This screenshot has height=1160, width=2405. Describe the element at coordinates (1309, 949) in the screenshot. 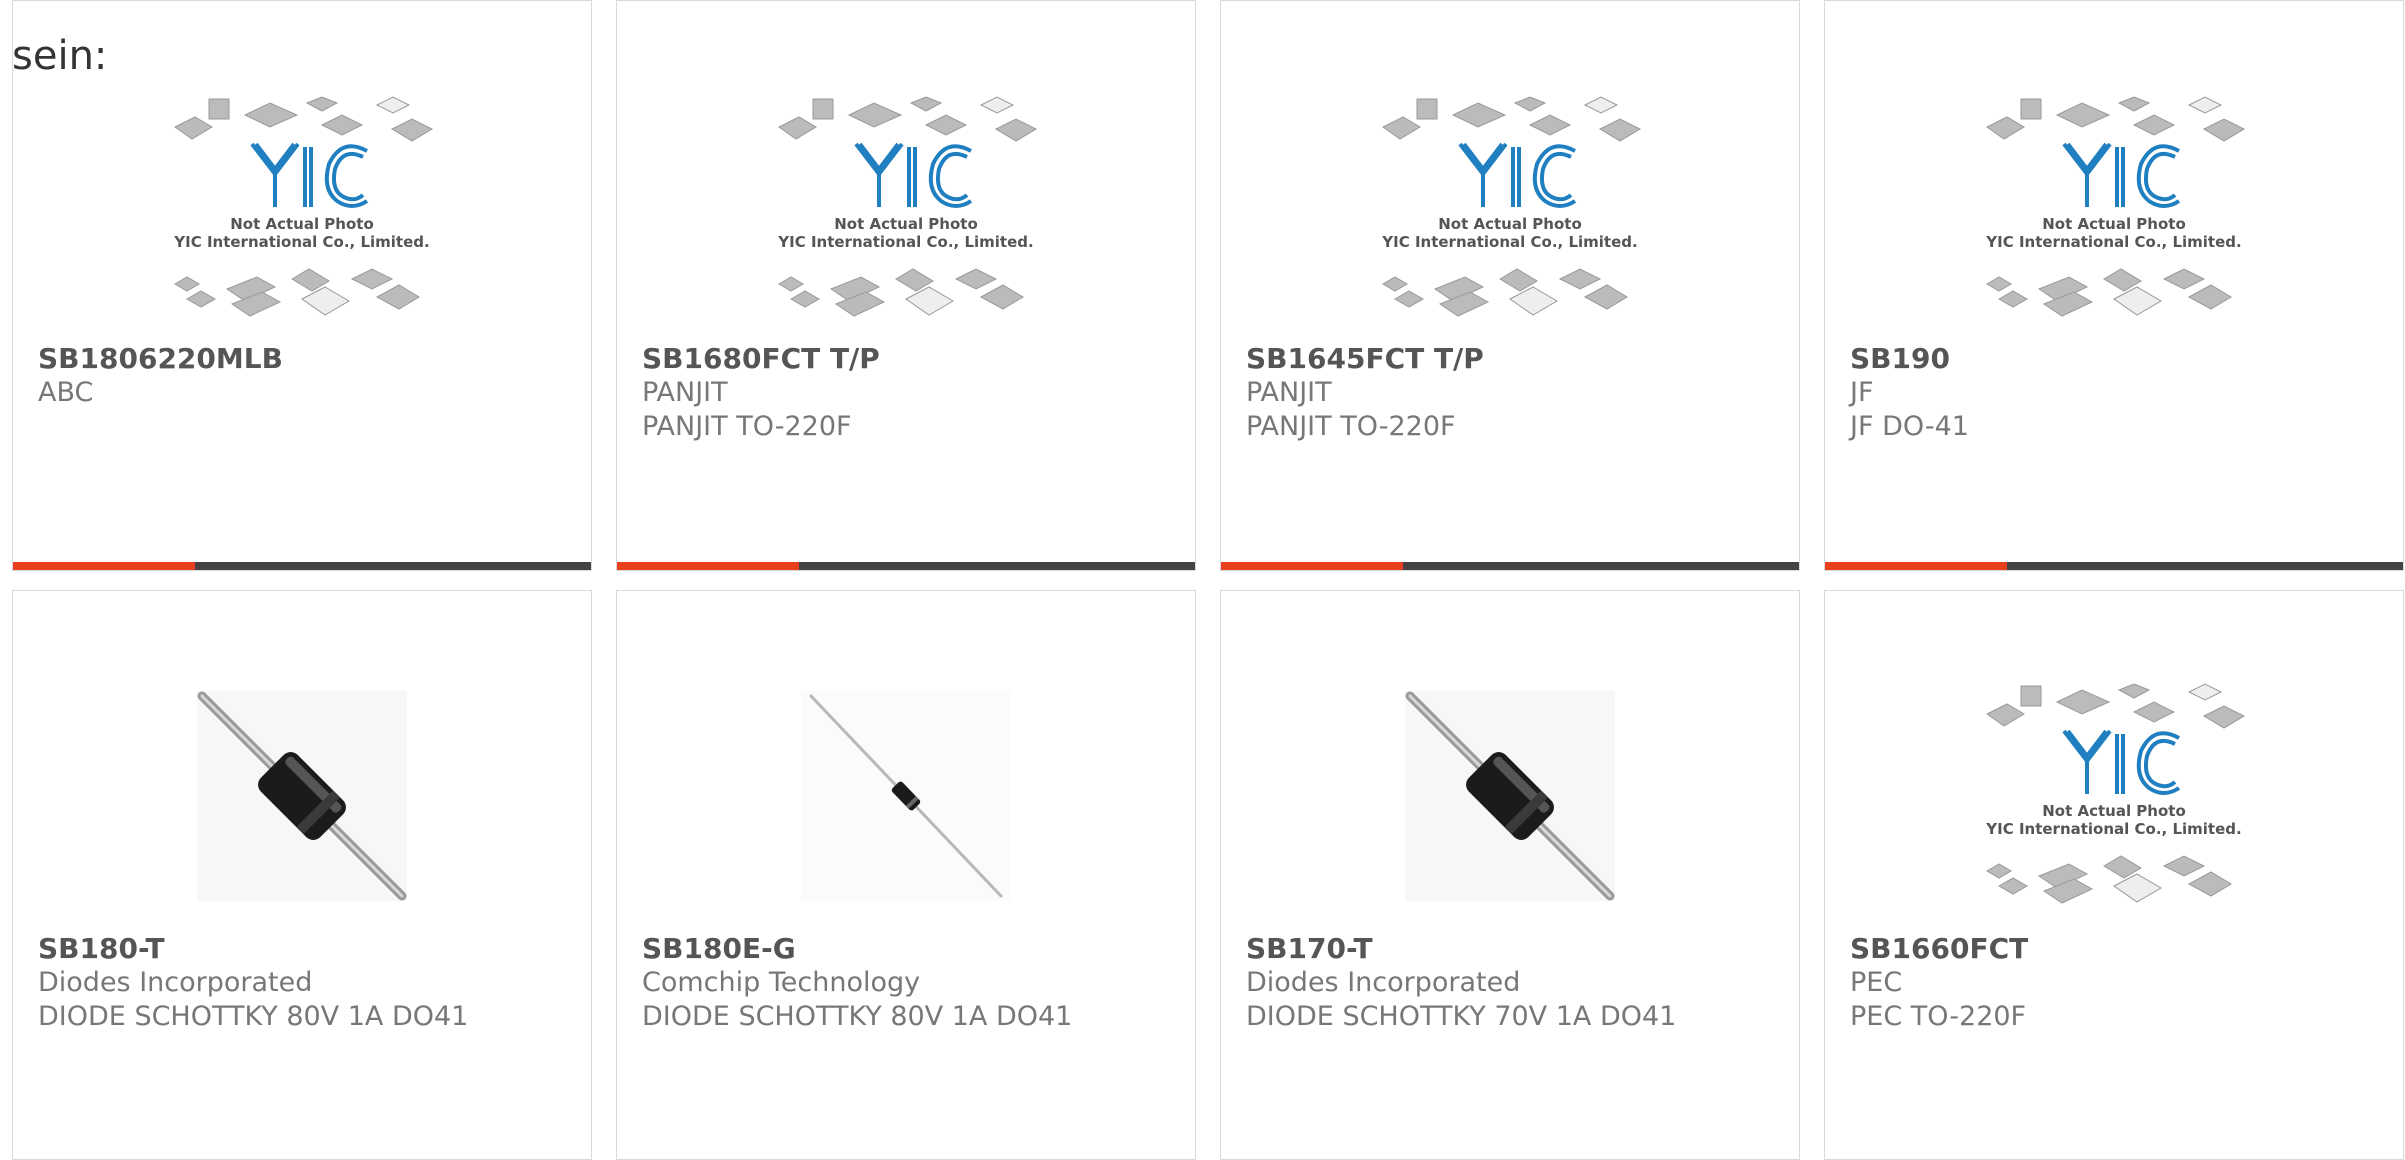

I see `part-number: SB170-T` at that location.